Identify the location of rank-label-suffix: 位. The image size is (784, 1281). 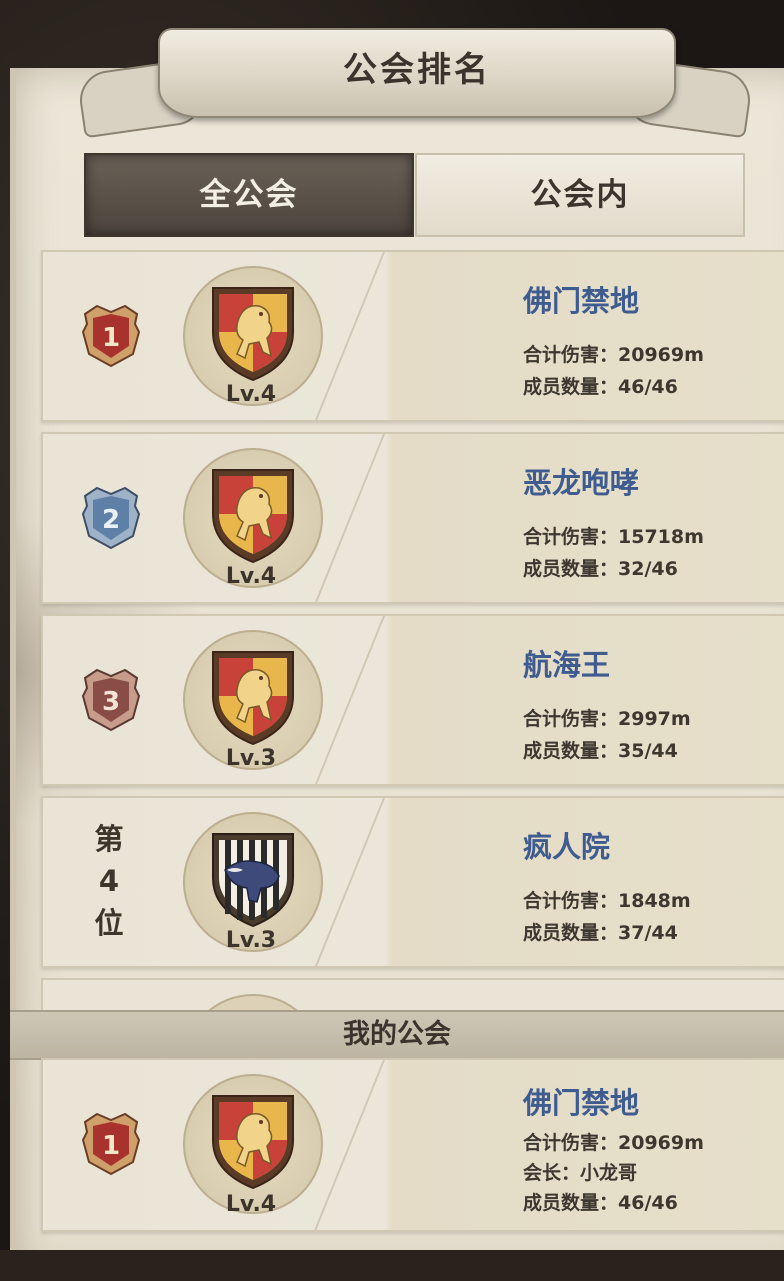
(109, 923).